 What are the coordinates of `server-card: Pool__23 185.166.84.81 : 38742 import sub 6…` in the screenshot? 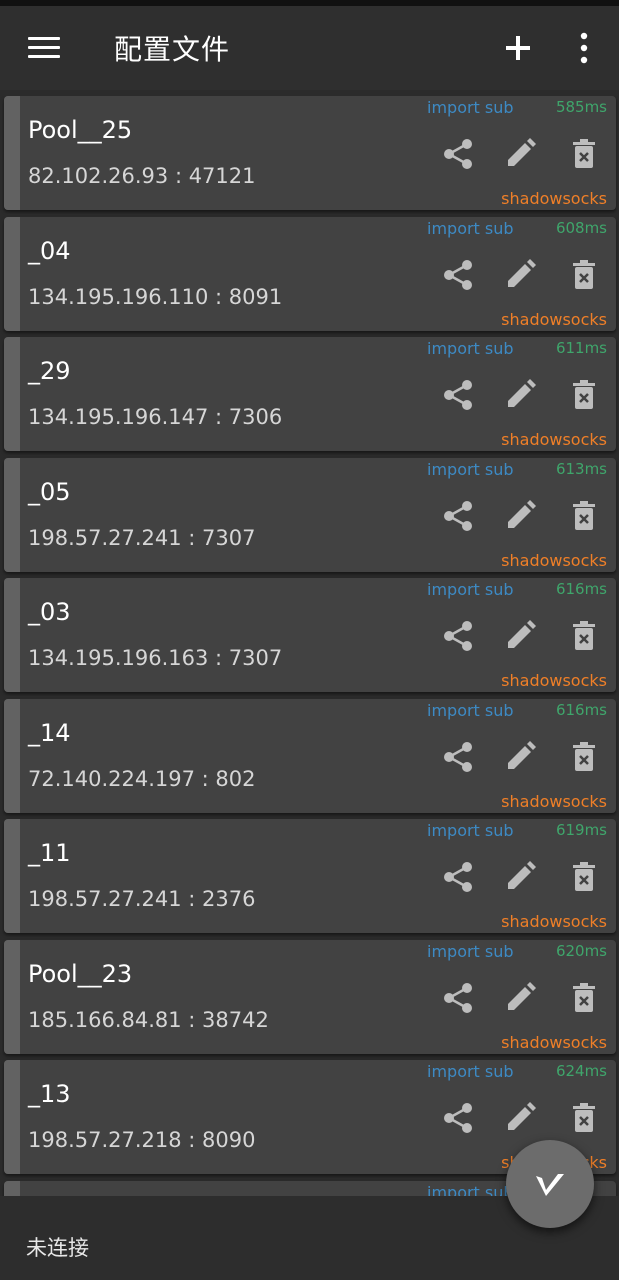 It's located at (310, 996).